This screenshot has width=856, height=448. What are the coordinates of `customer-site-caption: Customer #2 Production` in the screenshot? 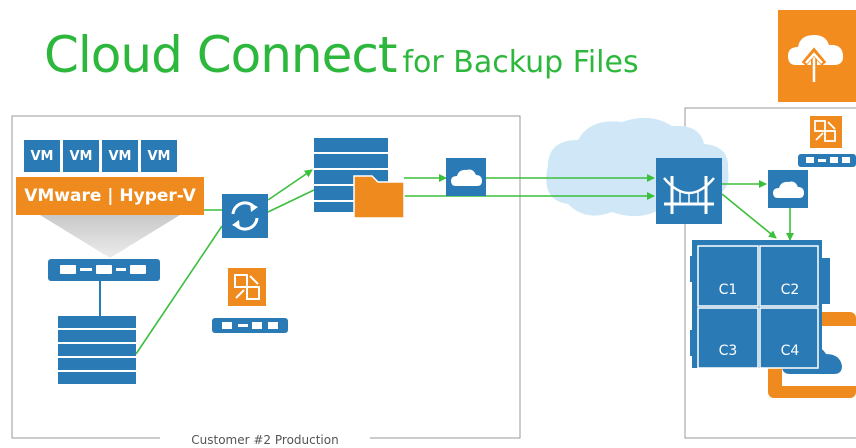 It's located at (265, 440).